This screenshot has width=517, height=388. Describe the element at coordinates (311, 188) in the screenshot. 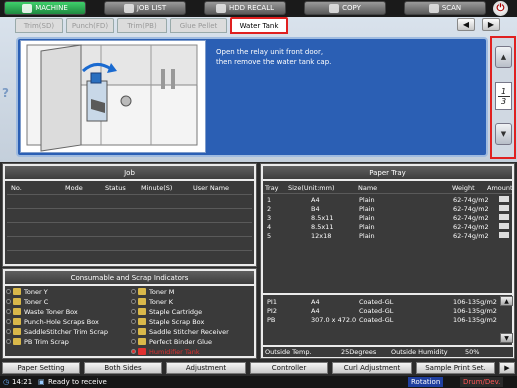

I see `tray-col-size: Size(Unit:mm)` at that location.